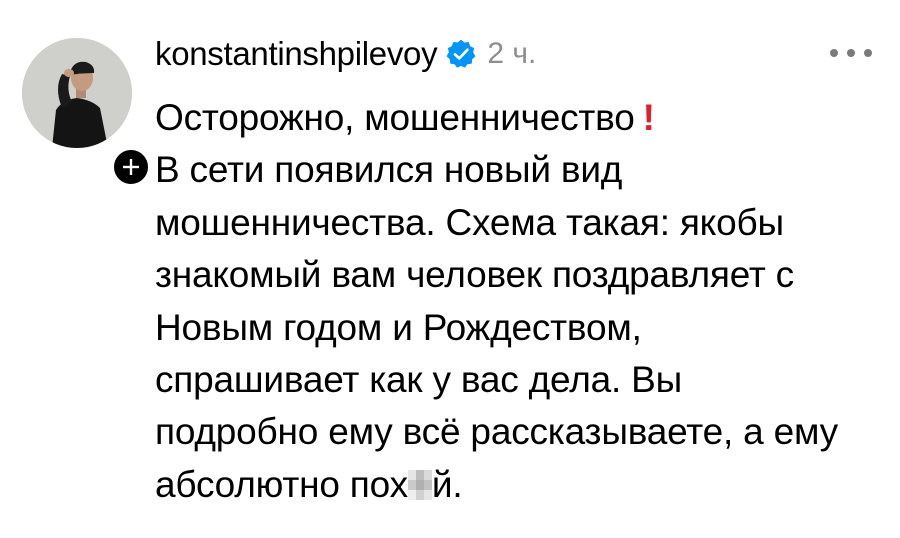 This screenshot has height=538, width=900. Describe the element at coordinates (77, 93) in the screenshot. I see `avatar` at that location.